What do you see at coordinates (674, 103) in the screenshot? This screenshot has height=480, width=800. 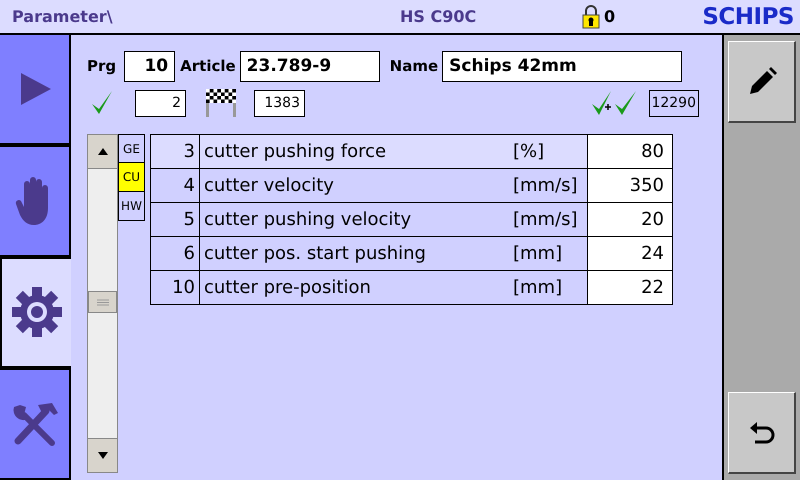 I see `counter-field: 12290` at bounding box center [674, 103].